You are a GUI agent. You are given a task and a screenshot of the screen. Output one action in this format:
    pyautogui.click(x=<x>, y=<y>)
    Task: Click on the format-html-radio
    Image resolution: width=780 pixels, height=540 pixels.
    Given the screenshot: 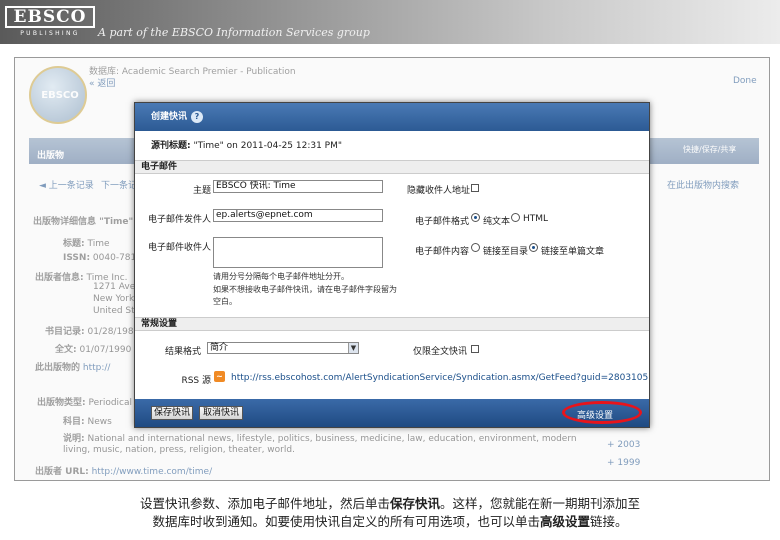 What is the action you would take?
    pyautogui.click(x=515, y=217)
    